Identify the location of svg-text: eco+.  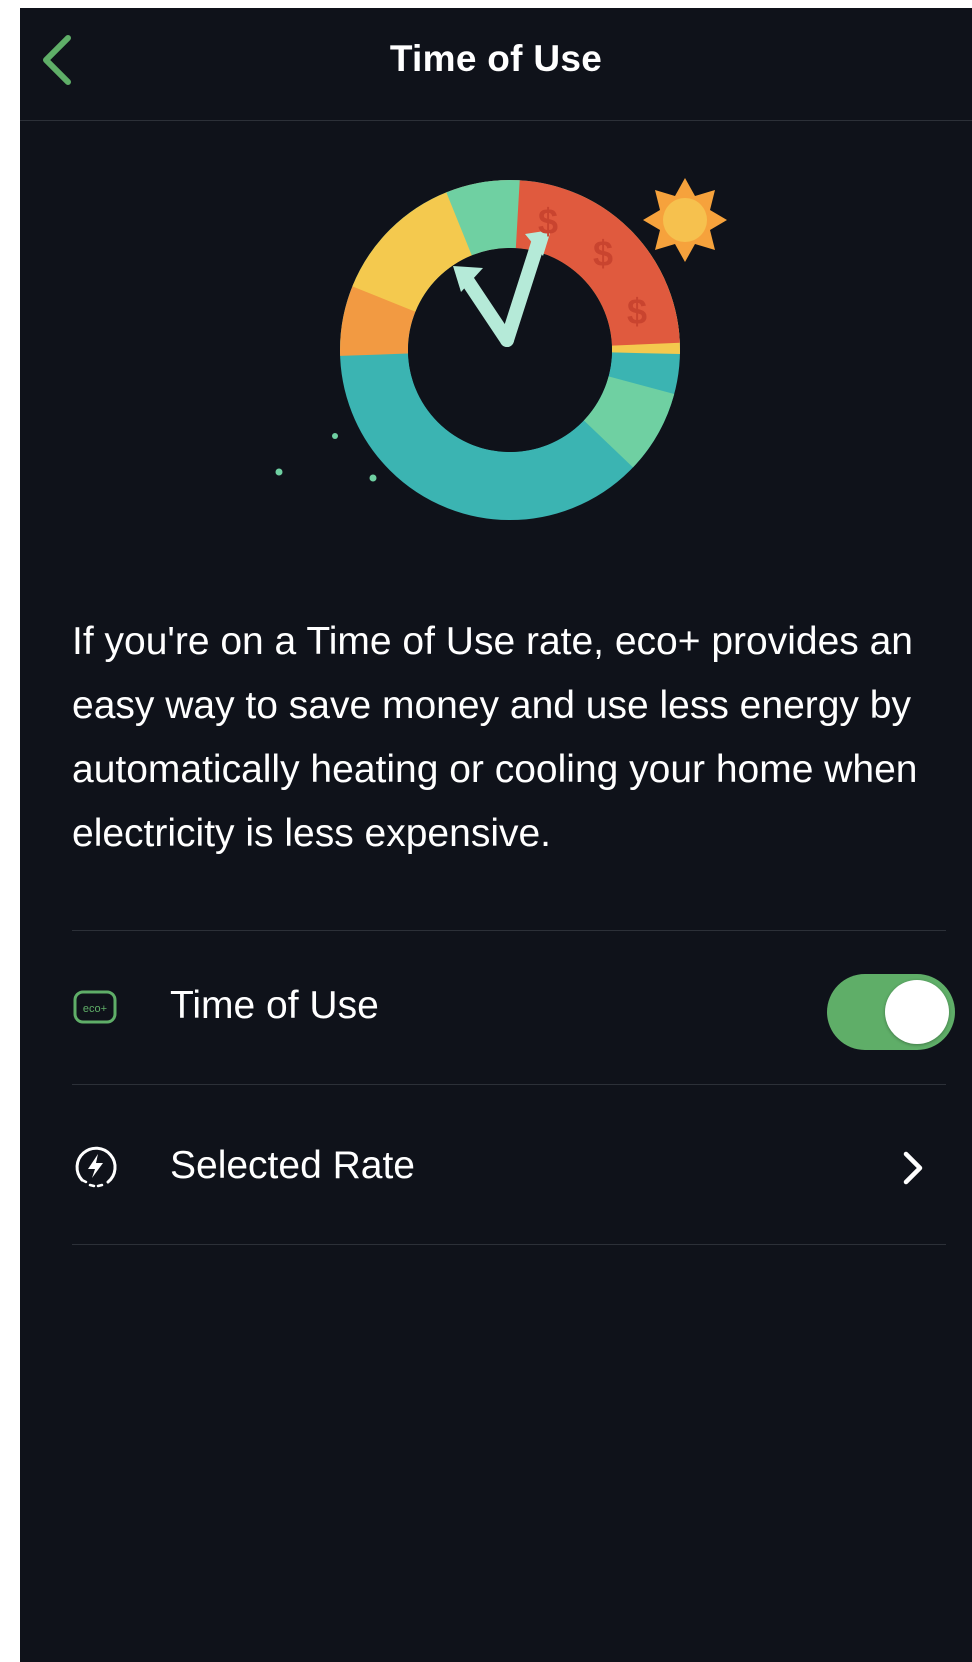
(95, 1009).